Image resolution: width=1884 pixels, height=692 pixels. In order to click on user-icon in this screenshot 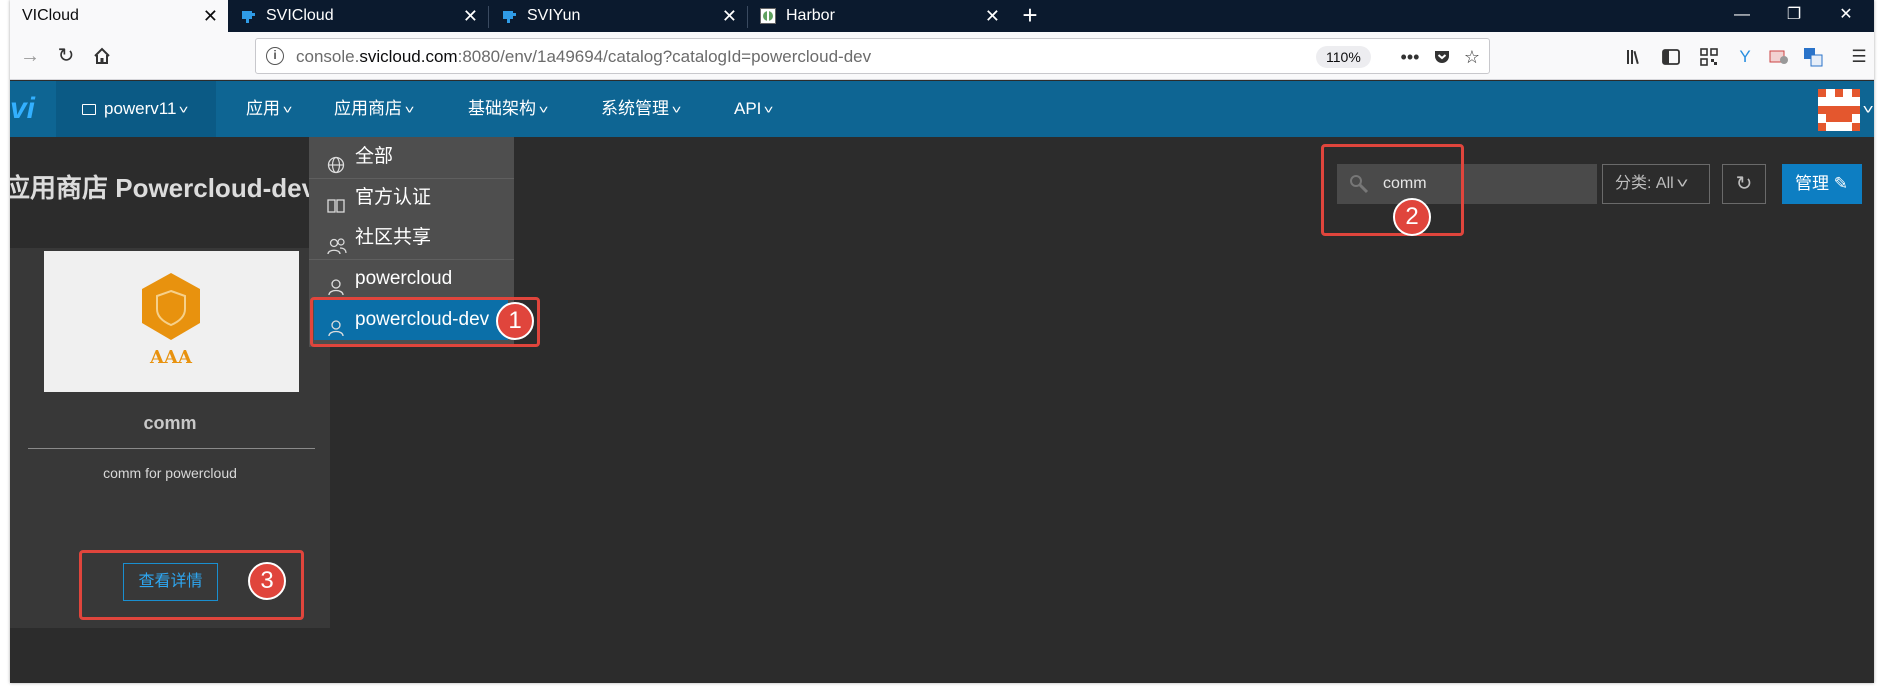, I will do `click(336, 283)`.